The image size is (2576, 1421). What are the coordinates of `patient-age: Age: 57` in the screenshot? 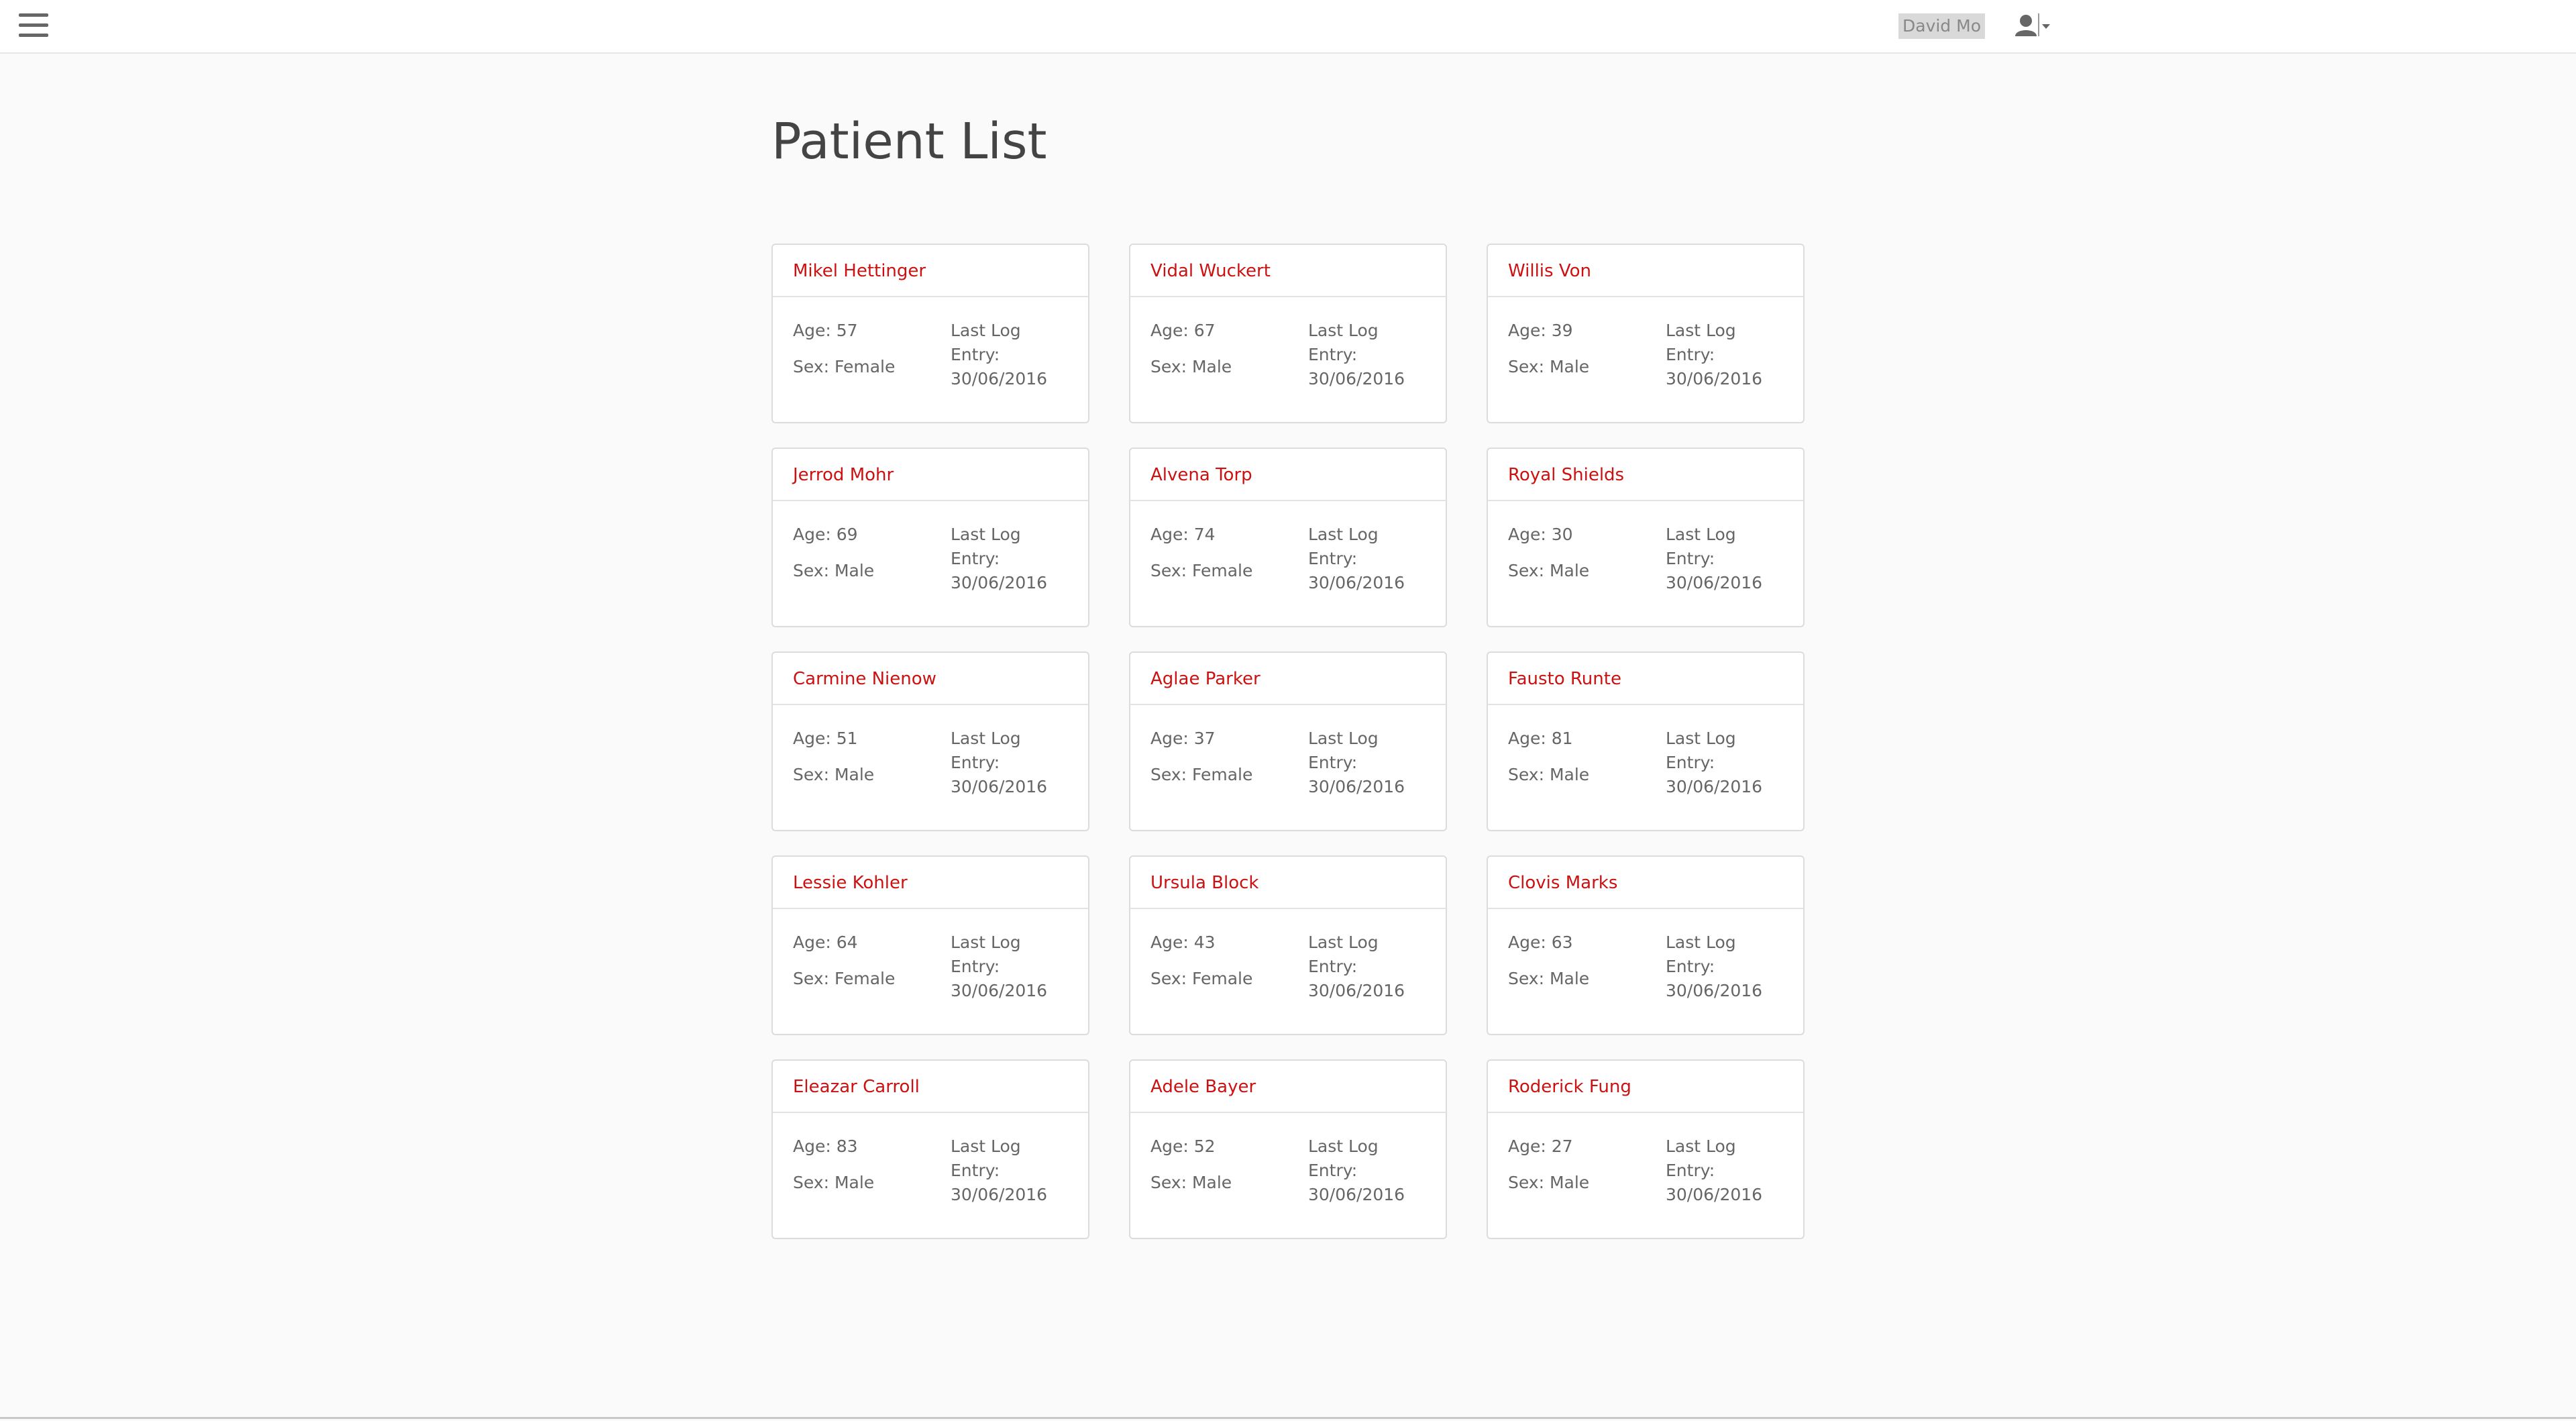 It's located at (825, 330).